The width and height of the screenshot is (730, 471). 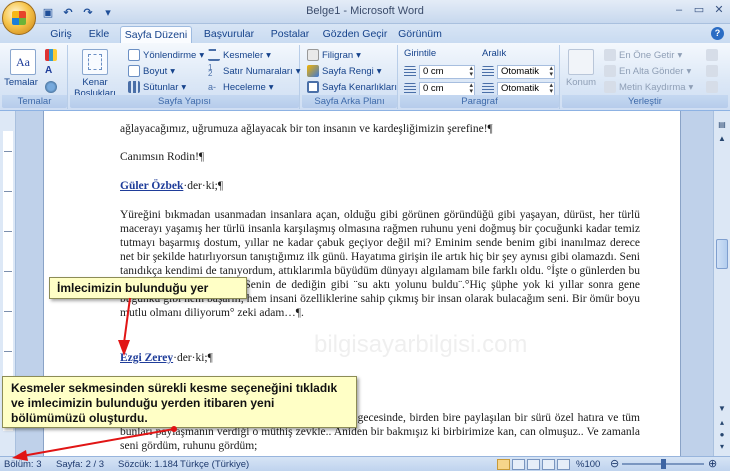 I want to click on en-alta-gonder-label: En Alta Gönder, so click(x=651, y=71).